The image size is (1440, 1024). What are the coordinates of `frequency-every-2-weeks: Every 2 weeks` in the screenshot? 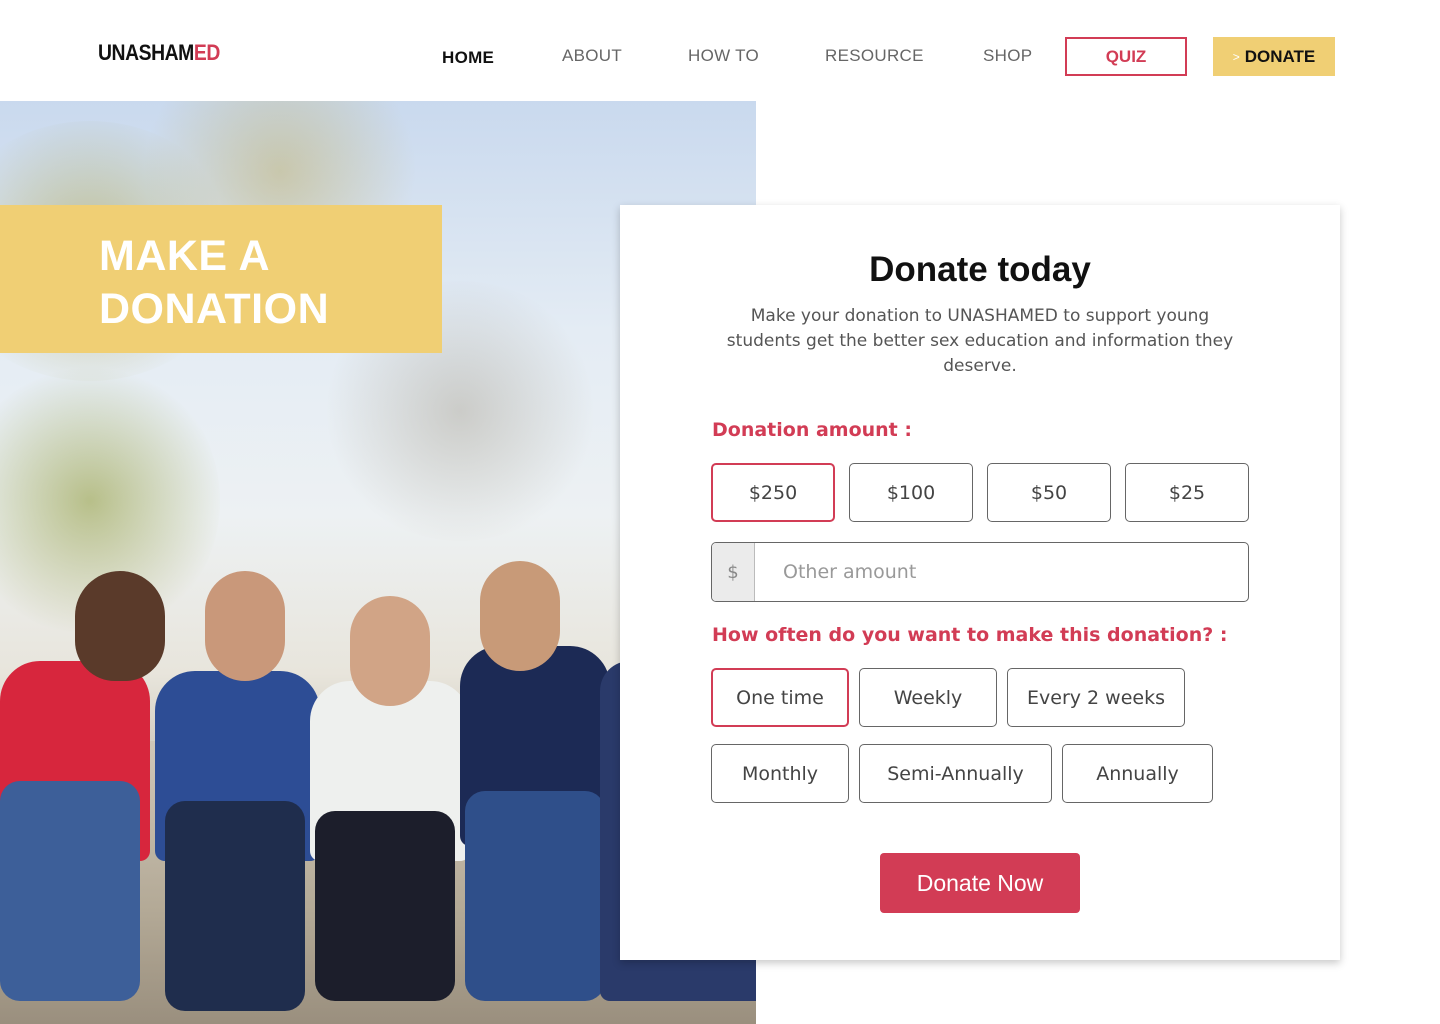 It's located at (1096, 697).